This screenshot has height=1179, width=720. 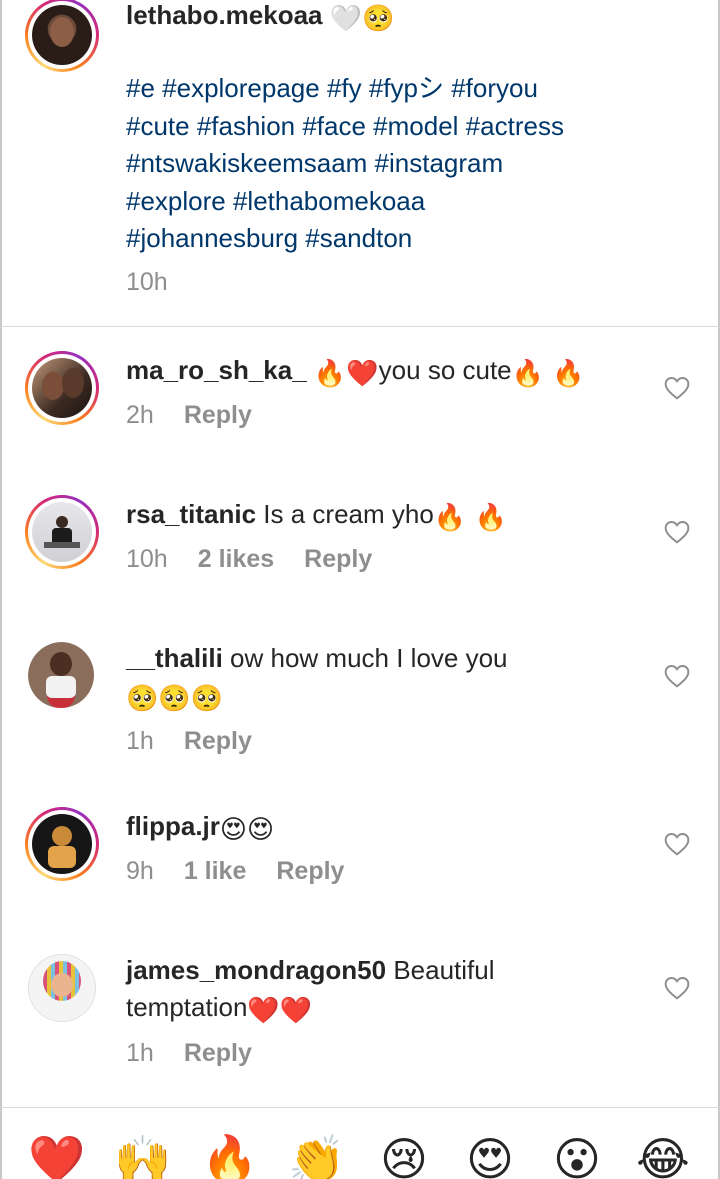 What do you see at coordinates (577, 1154) in the screenshot?
I see `surprised-face-reaction-icon: 😮` at bounding box center [577, 1154].